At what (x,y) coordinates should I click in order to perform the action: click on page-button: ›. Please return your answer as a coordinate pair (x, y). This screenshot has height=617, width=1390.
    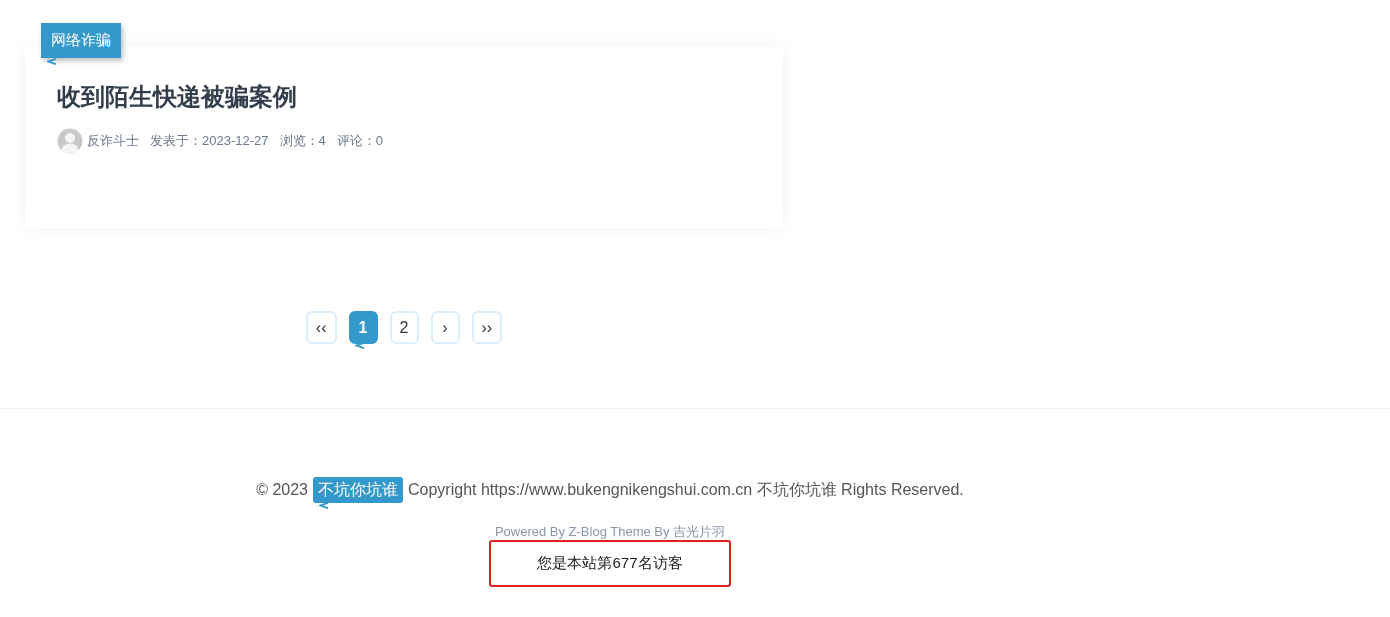
    Looking at the image, I should click on (445, 327).